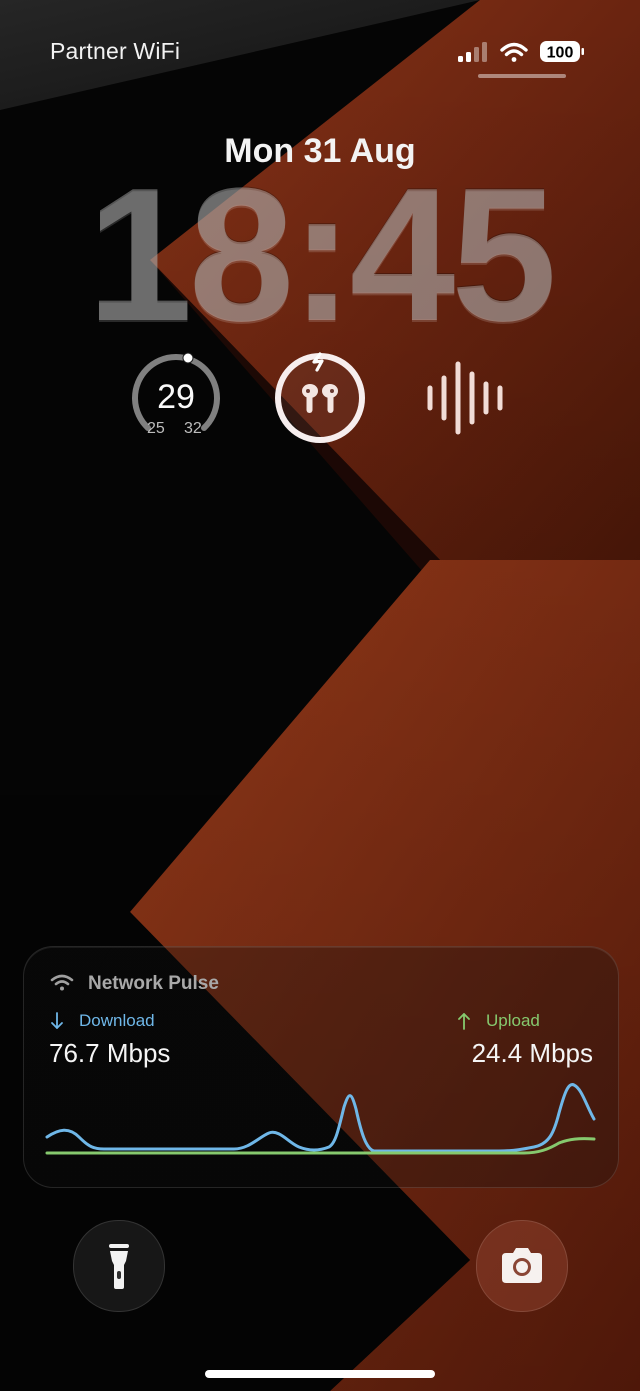 Image resolution: width=640 pixels, height=1391 pixels. I want to click on download-label: Download, so click(117, 1020).